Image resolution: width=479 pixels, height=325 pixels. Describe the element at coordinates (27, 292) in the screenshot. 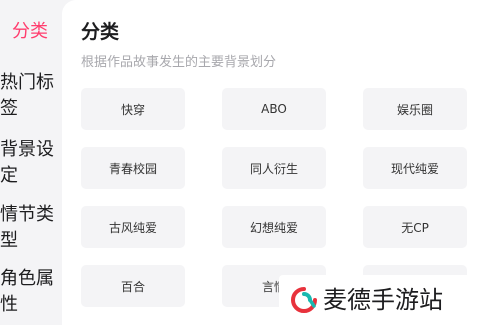

I see `sidebar-item-character-attr: 角色属 性` at that location.